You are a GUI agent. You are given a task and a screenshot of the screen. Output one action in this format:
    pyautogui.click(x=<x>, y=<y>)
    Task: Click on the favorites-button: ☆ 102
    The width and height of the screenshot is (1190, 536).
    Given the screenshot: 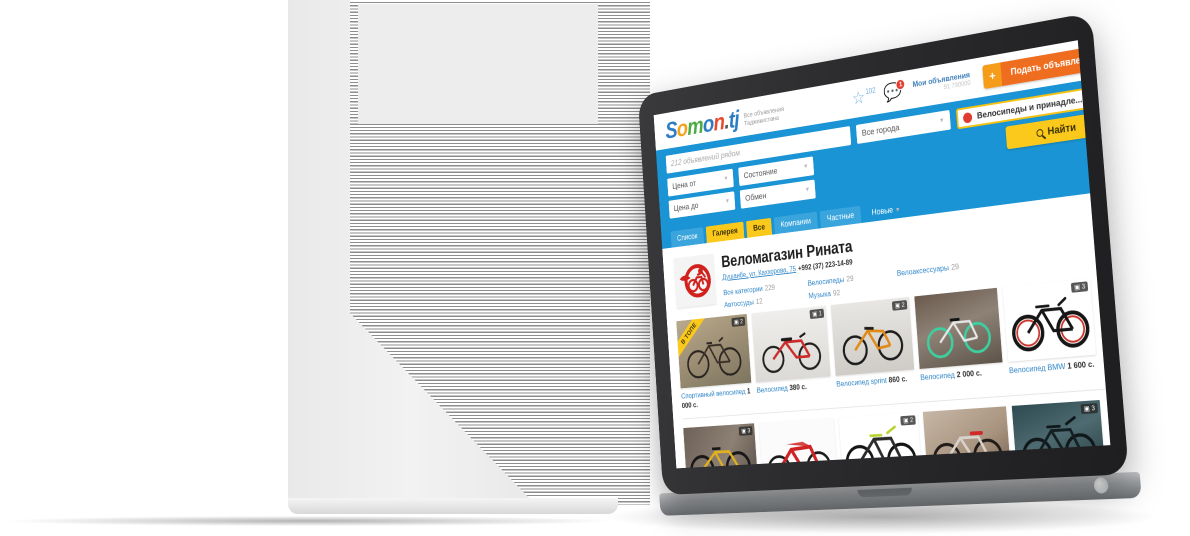 What is the action you would take?
    pyautogui.click(x=863, y=97)
    